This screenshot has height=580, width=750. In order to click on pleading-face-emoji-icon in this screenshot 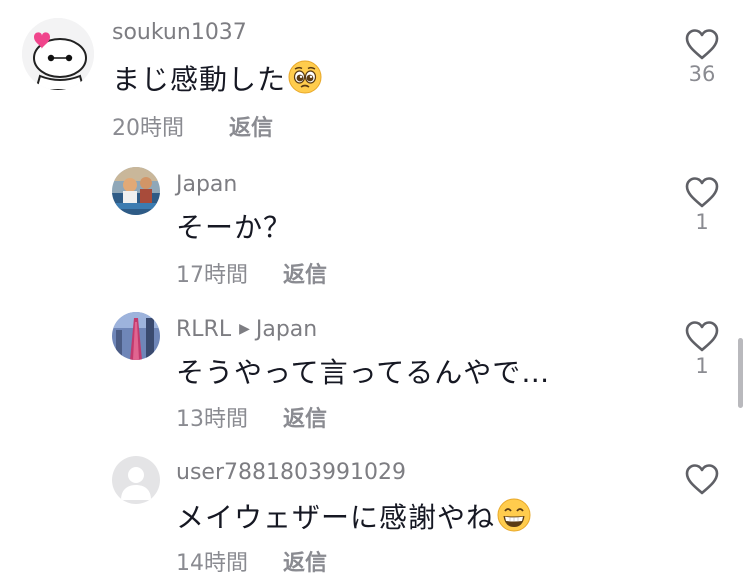, I will do `click(305, 80)`.